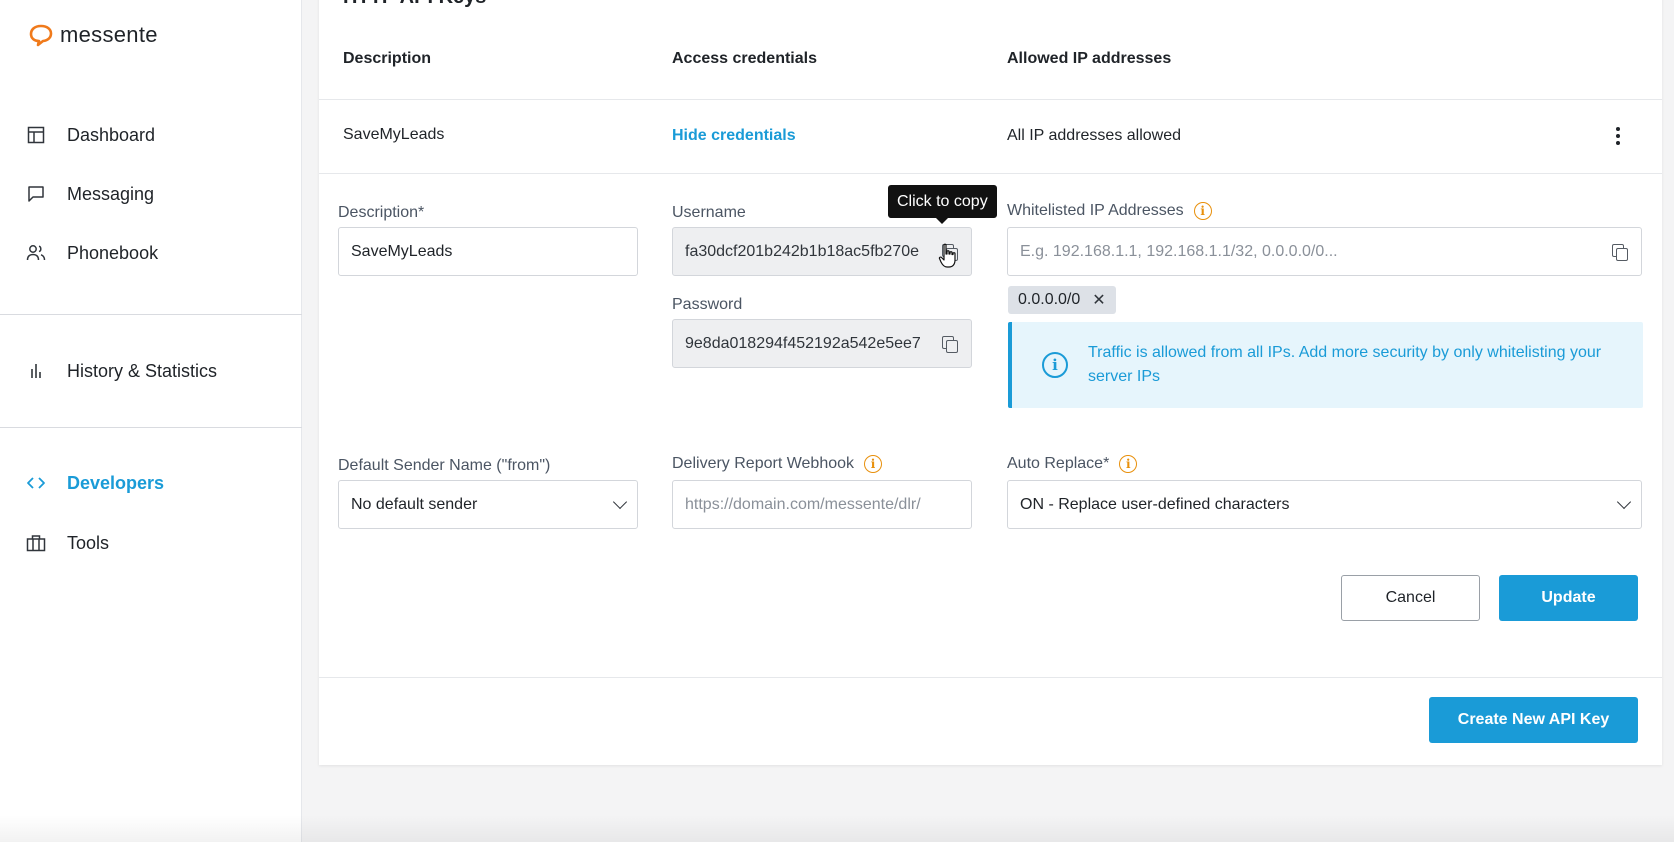 This screenshot has height=842, width=1674. I want to click on logo-text: messente, so click(109, 34).